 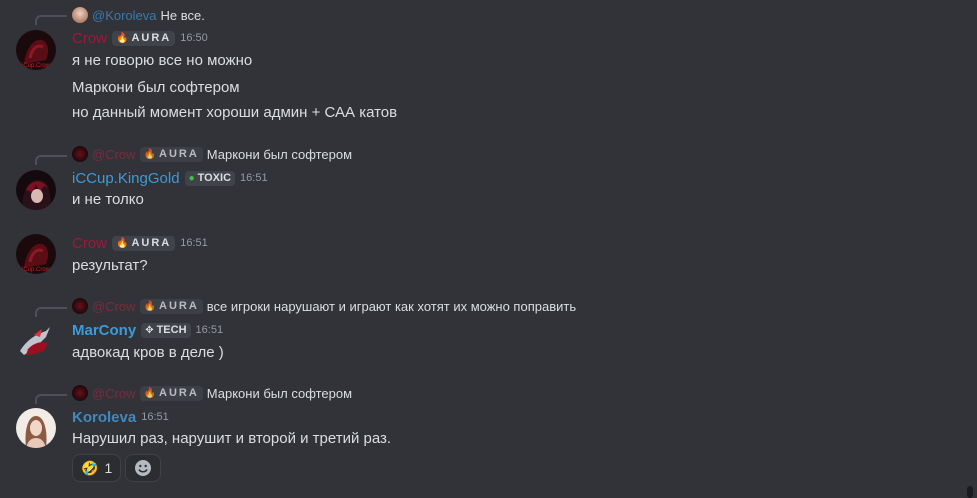 I want to click on smiley-icon, so click(x=143, y=468).